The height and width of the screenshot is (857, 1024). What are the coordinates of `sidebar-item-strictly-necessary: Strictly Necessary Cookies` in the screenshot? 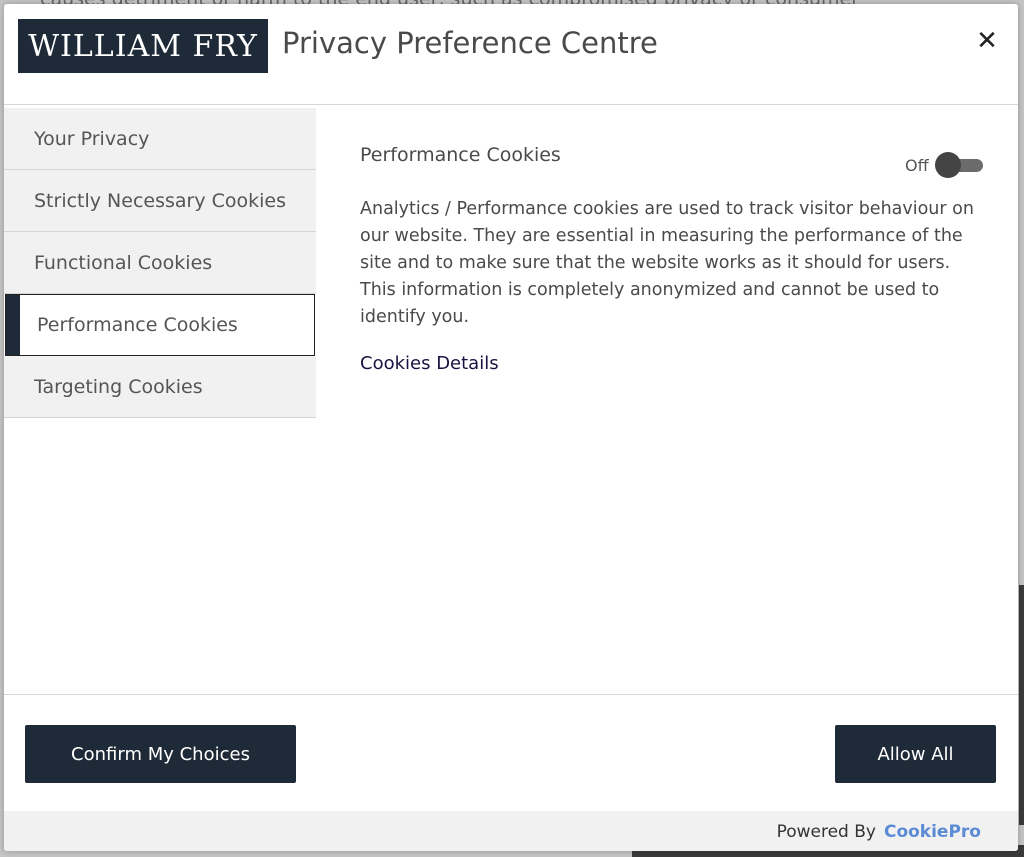 It's located at (160, 201).